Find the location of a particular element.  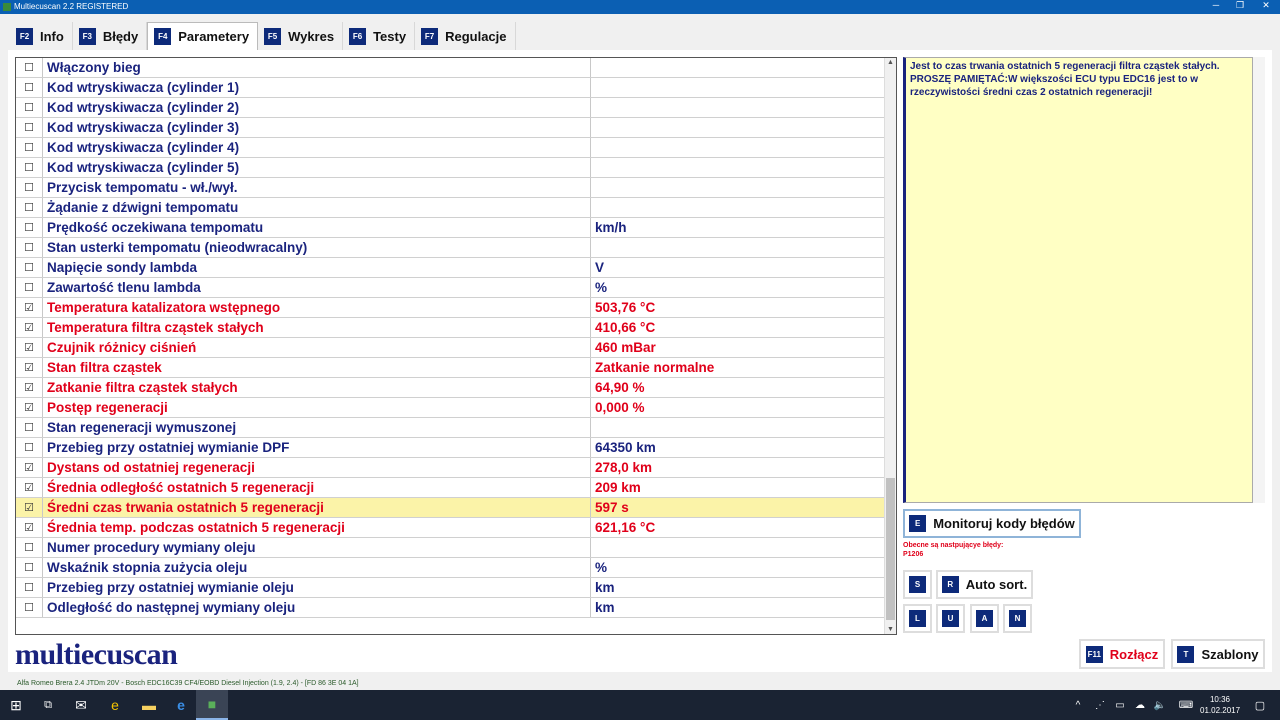

table-row: ☐ Kod wtryskiwacza (cylinder 4) is located at coordinates (450, 148).